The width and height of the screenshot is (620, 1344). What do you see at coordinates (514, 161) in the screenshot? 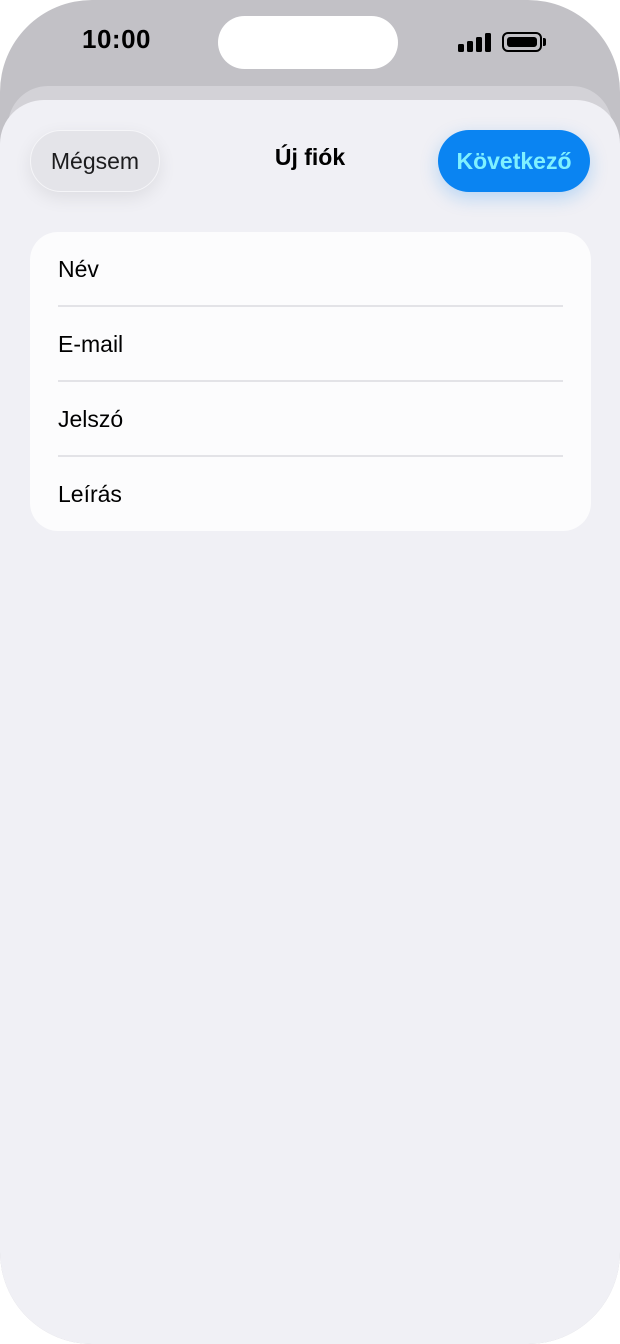
I see `next-button: Következő` at bounding box center [514, 161].